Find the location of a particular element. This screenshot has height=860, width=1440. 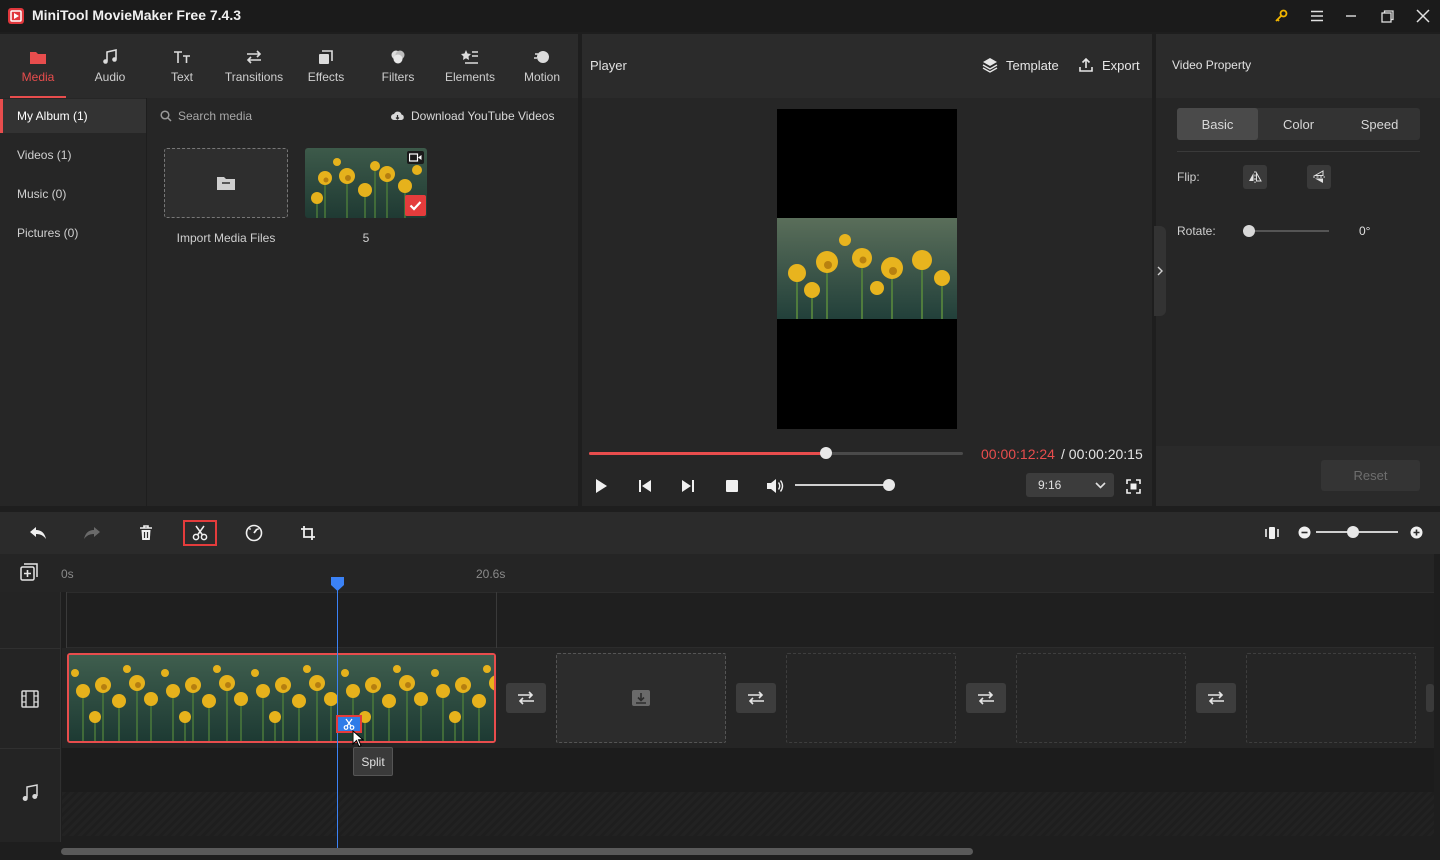

tab-filters-label: Filters is located at coordinates (398, 76).